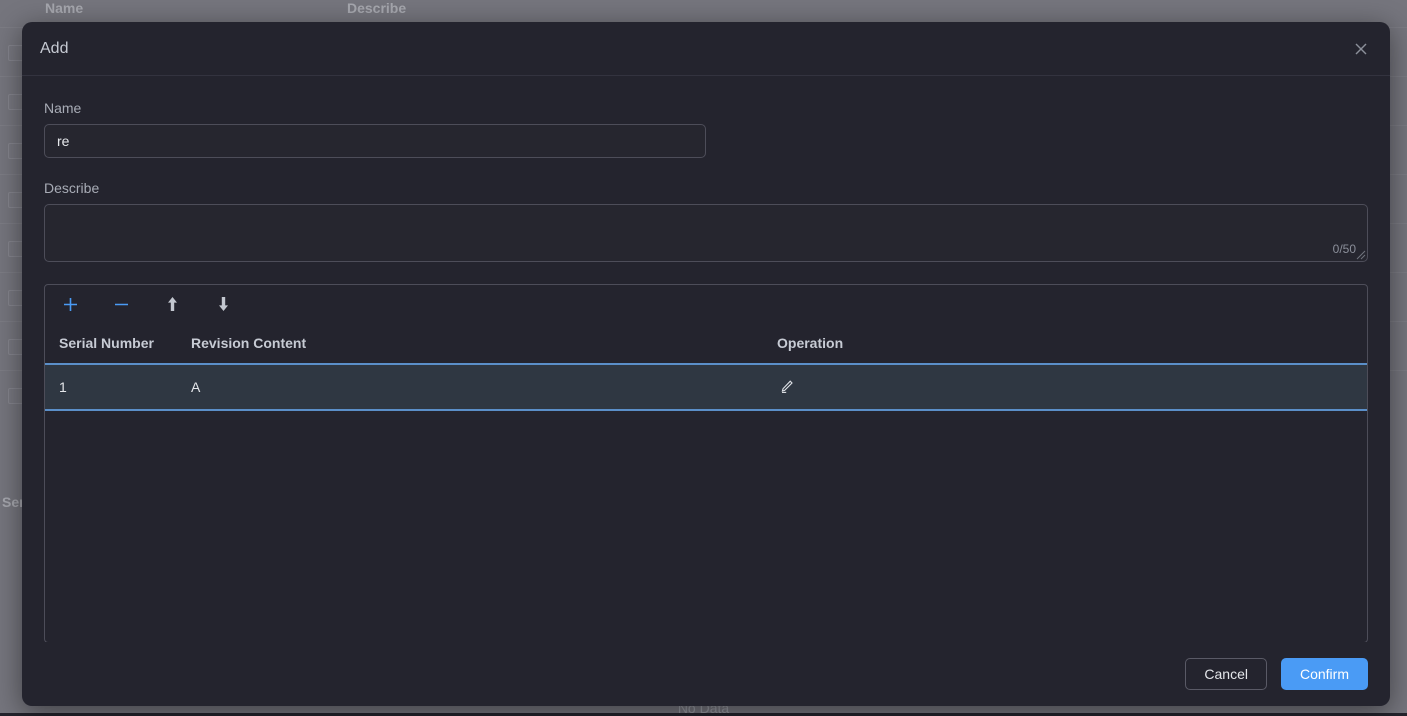  I want to click on close-icon, so click(1361, 49).